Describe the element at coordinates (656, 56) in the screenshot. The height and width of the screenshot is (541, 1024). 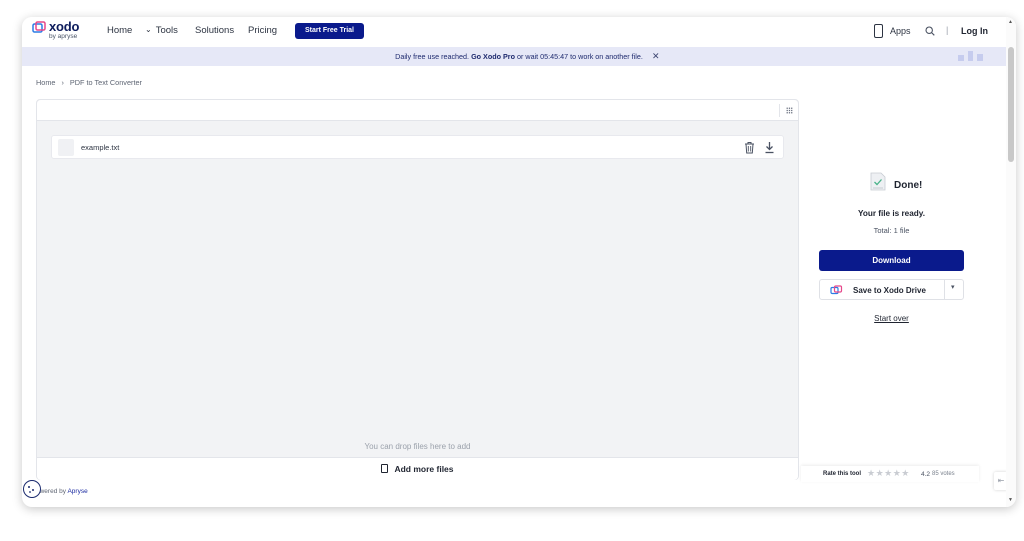
I see `close-icon: ✕` at that location.